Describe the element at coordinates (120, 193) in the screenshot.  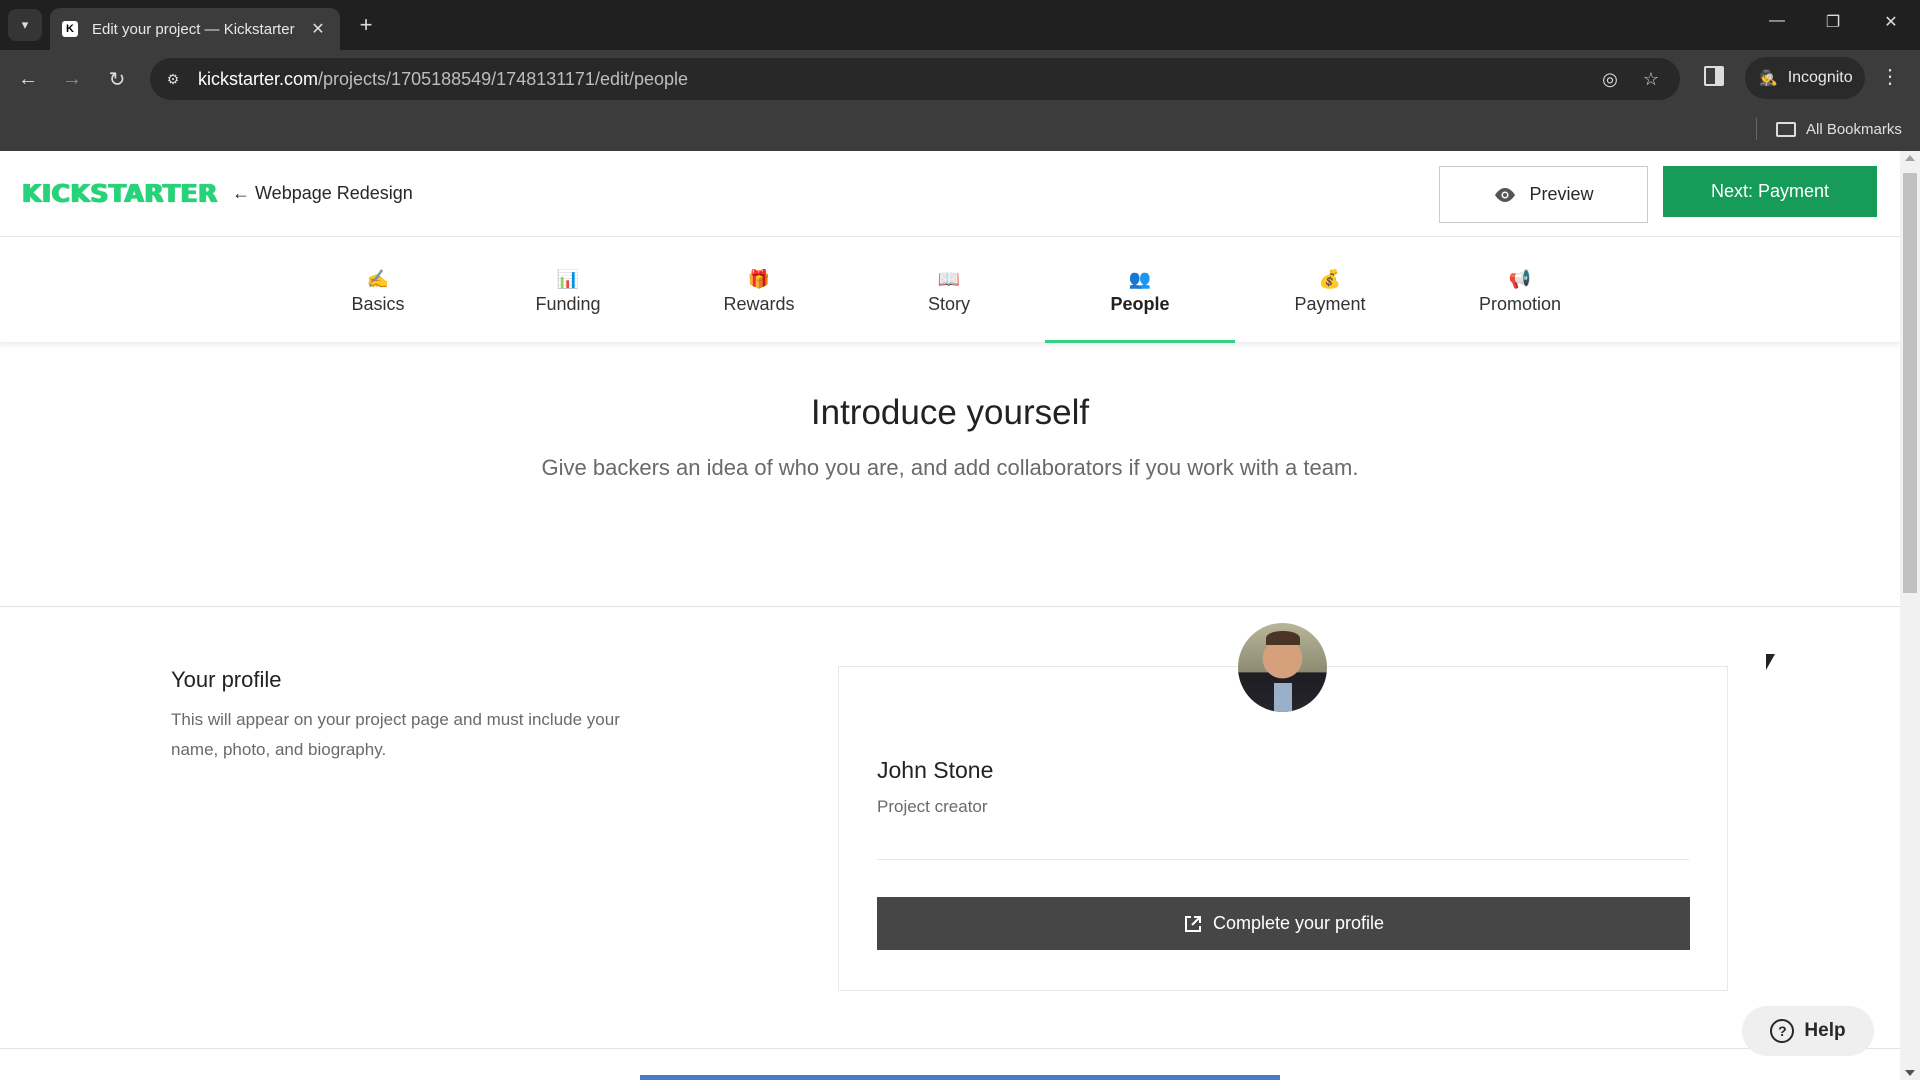
I see `kickstarter-logo: KICKSTARTER` at that location.